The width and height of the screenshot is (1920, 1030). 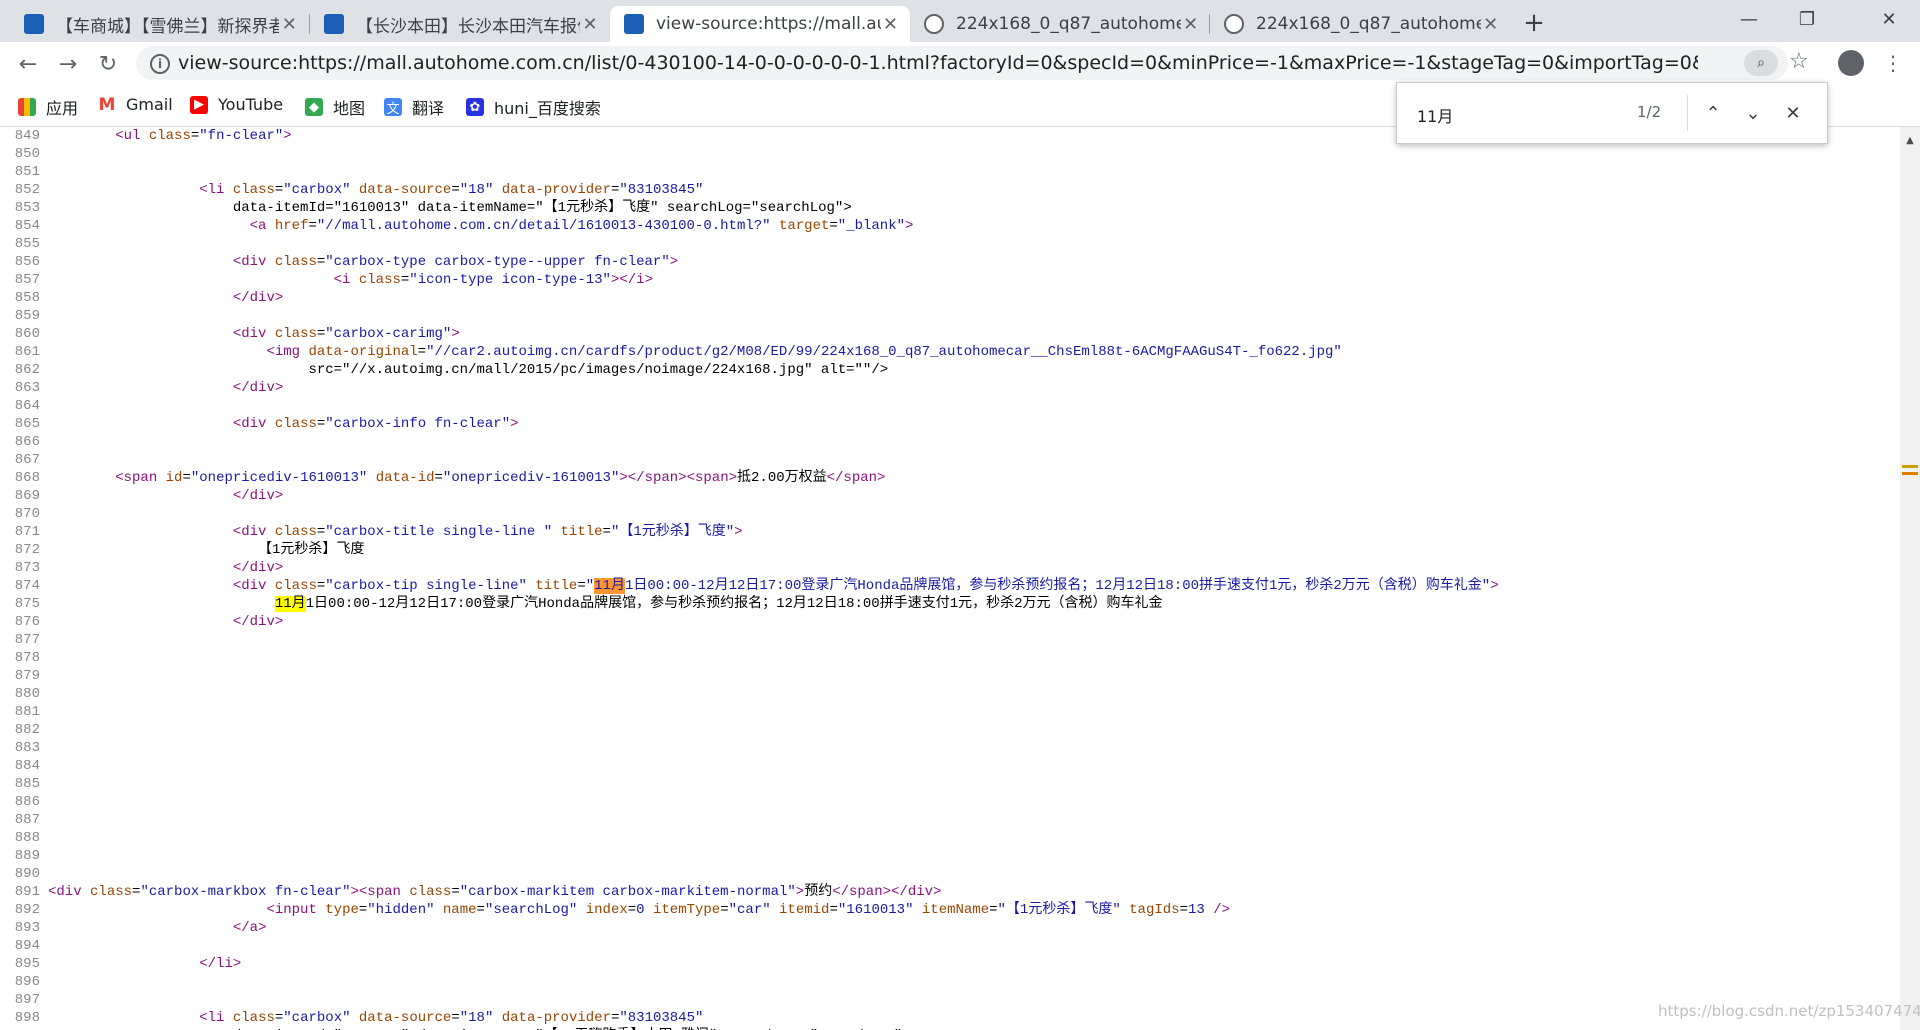 I want to click on scroll-up-arrow-icon: ▲, so click(x=1910, y=140).